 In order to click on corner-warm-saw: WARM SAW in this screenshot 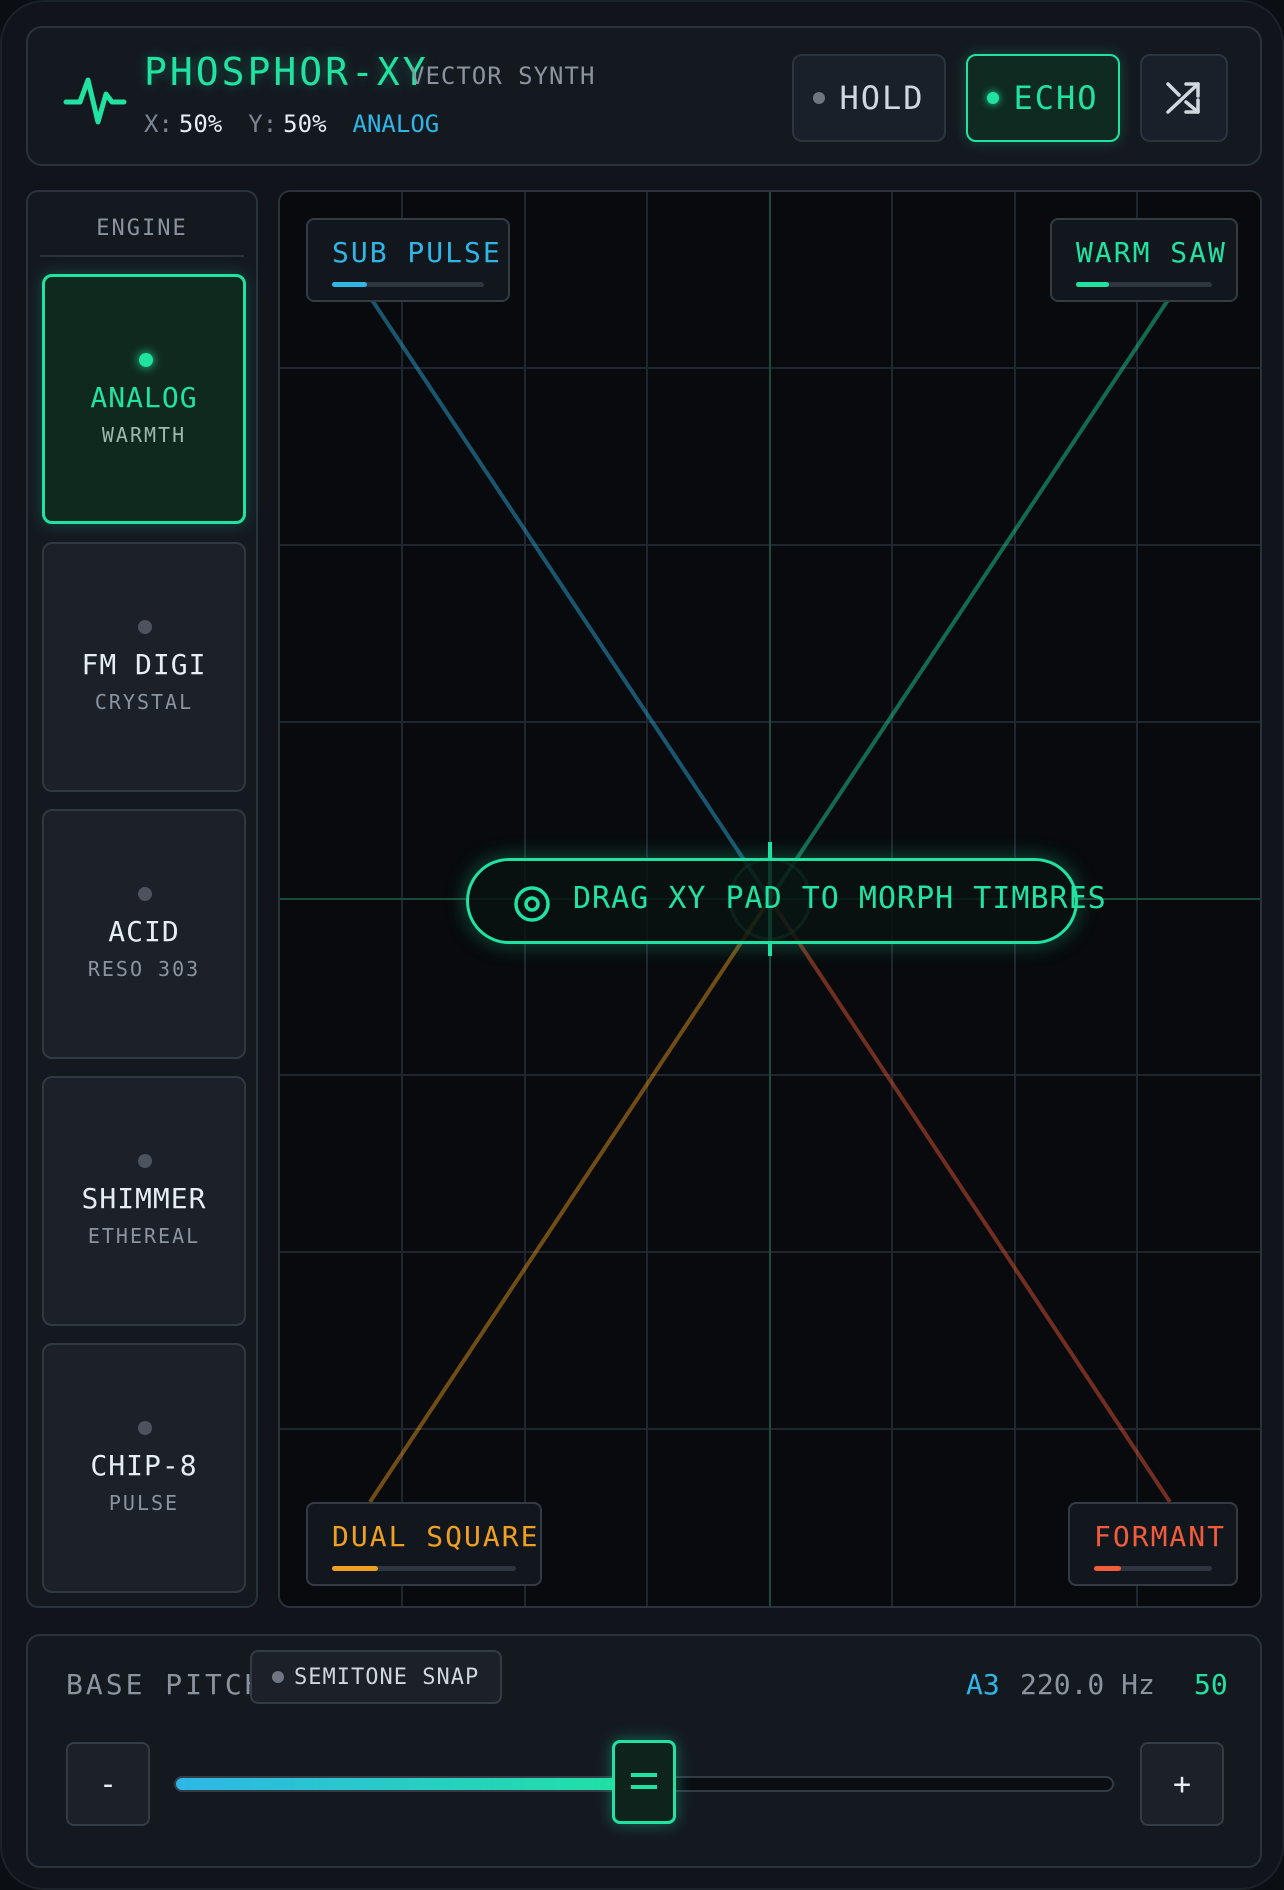, I will do `click(1144, 260)`.